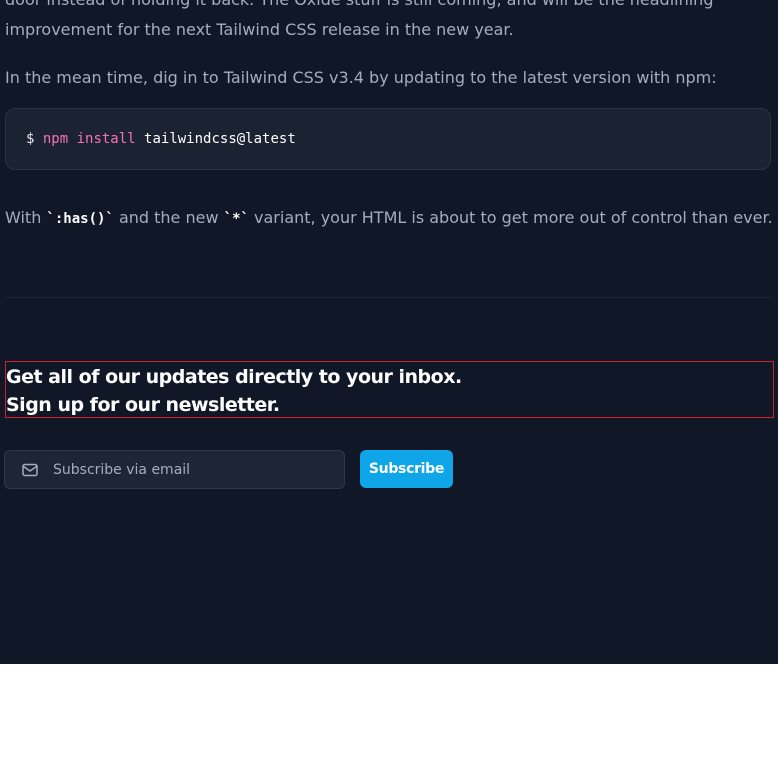 This screenshot has height=778, width=778. What do you see at coordinates (168, 217) in the screenshot?
I see `closing-text-middle: and the new` at bounding box center [168, 217].